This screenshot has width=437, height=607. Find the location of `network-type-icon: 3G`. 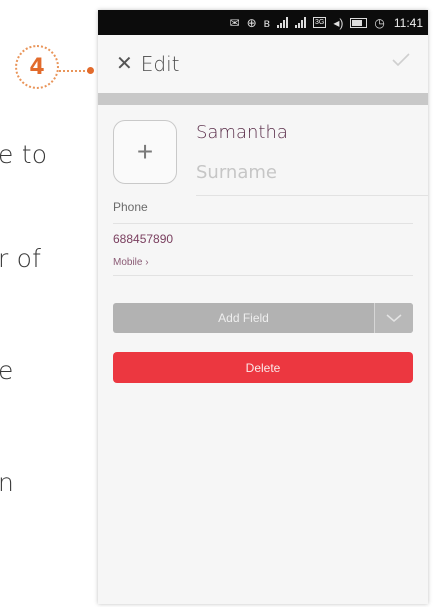

network-type-icon: 3G is located at coordinates (320, 22).